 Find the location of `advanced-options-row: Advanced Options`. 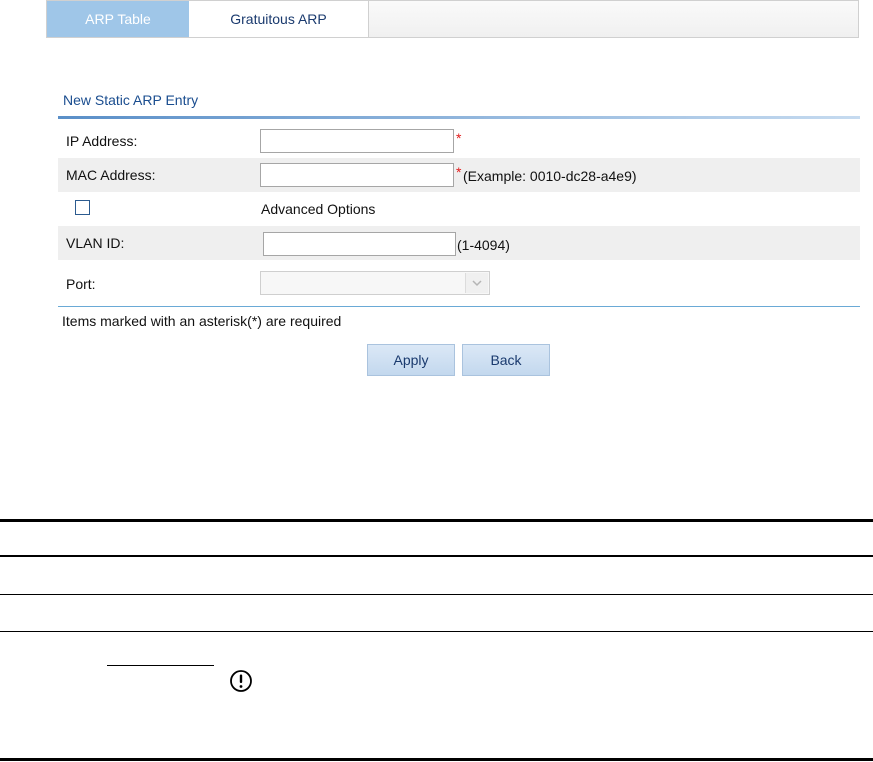

advanced-options-row: Advanced Options is located at coordinates (459, 209).